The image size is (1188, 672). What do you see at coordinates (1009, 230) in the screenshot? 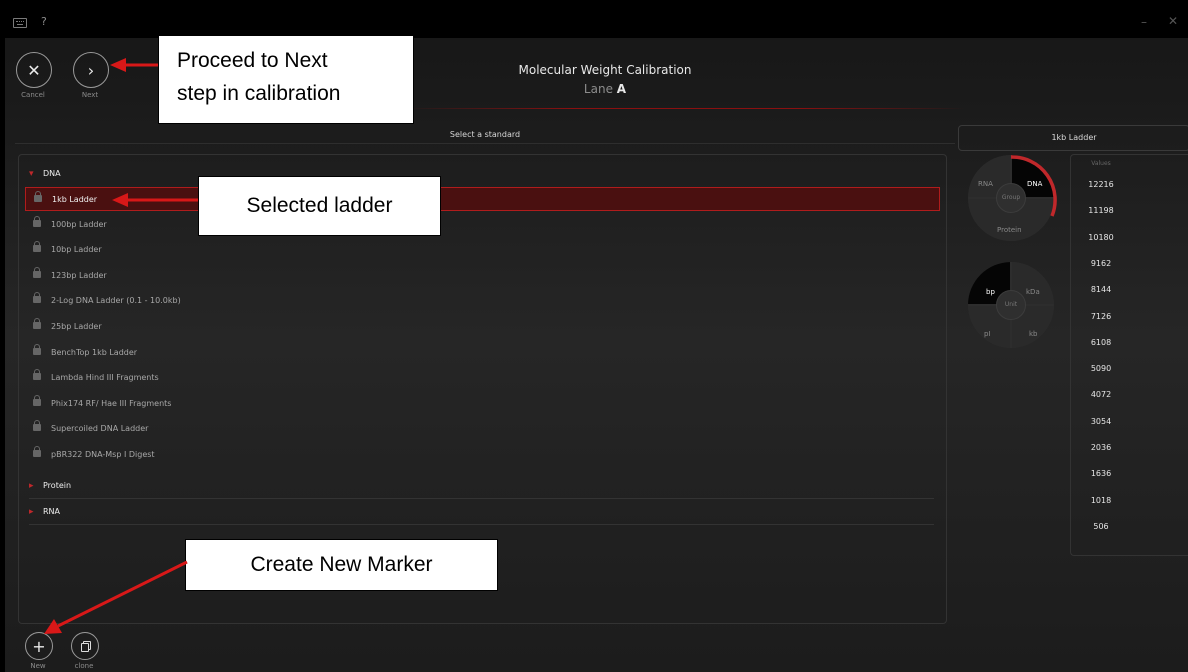
I see `group-label-protein: Protein` at bounding box center [1009, 230].